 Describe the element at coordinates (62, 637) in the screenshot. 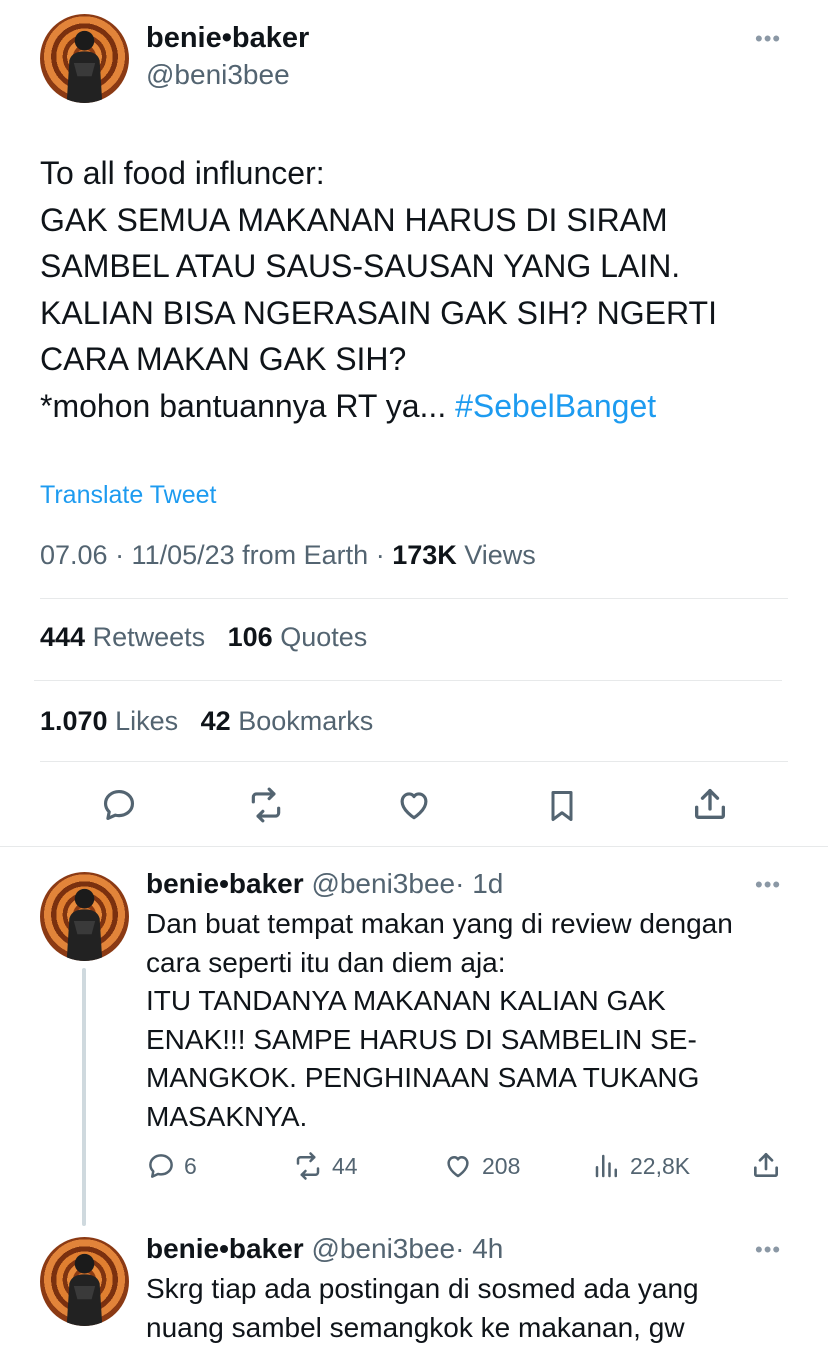

I see `retweets-count: 444` at that location.